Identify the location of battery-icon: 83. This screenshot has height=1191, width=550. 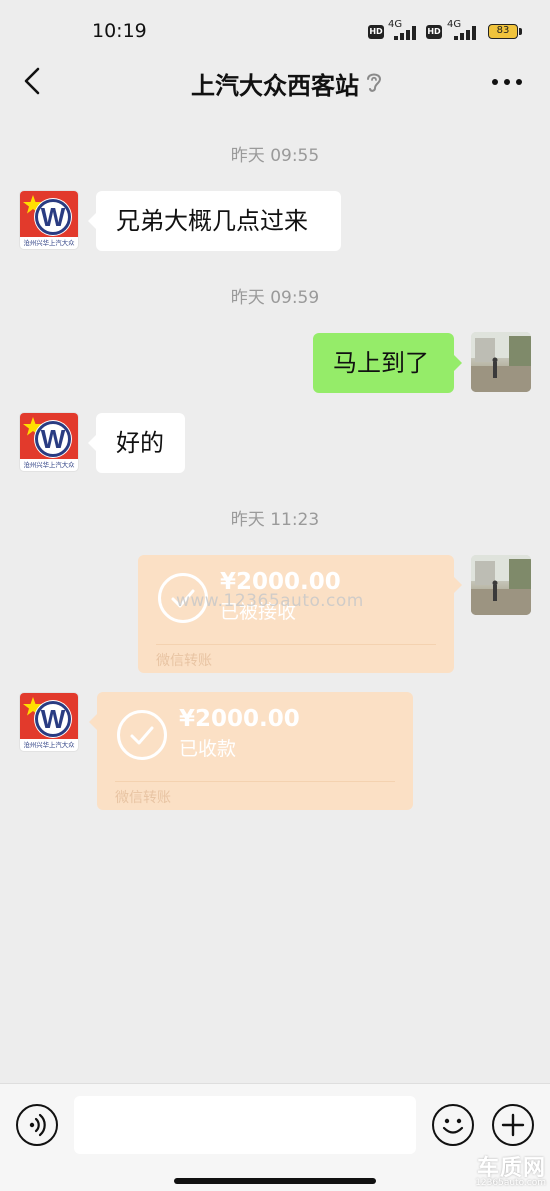
(503, 31).